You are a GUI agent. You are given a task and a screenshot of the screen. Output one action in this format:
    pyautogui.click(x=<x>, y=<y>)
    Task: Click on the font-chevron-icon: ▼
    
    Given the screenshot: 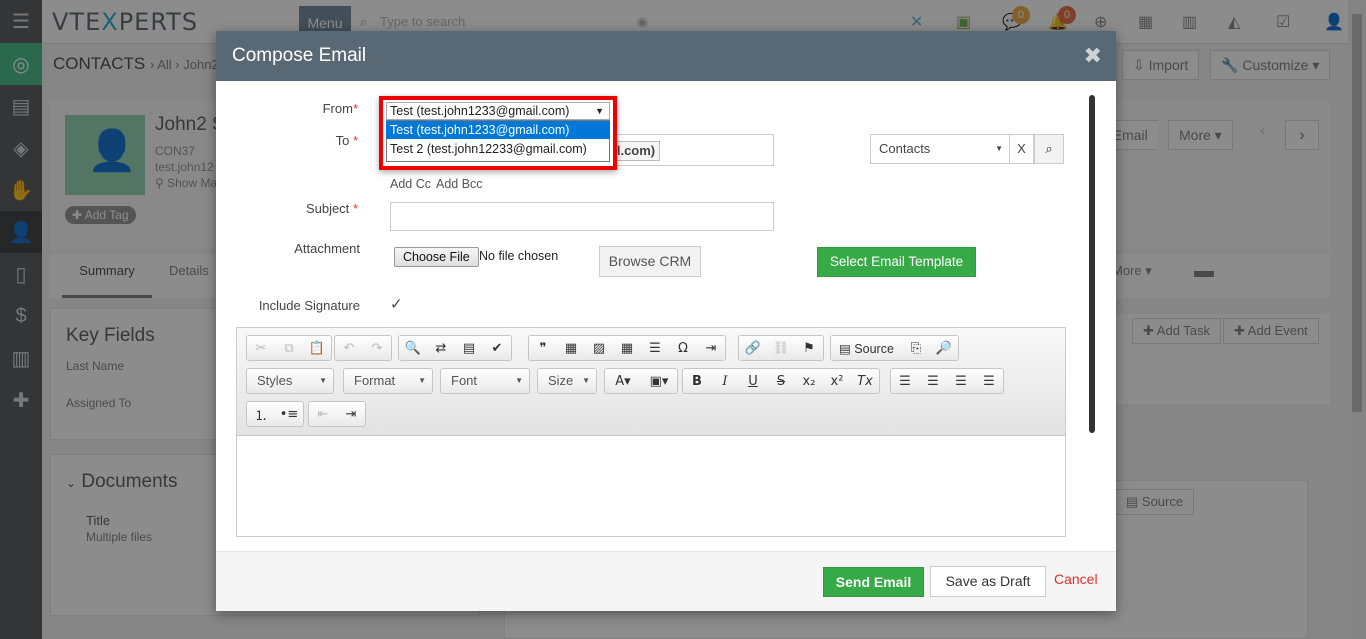 What is the action you would take?
    pyautogui.click(x=519, y=380)
    